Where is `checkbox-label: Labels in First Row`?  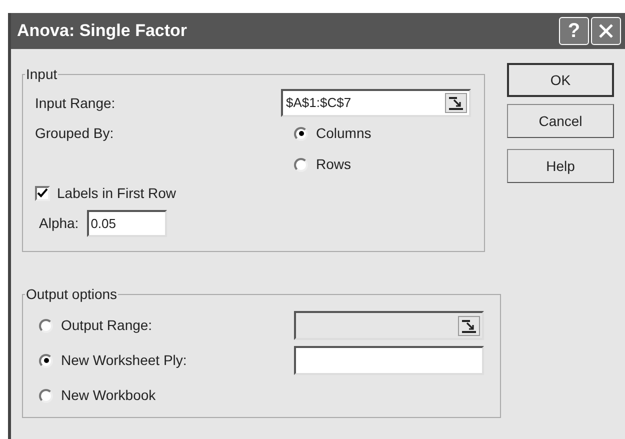 checkbox-label: Labels in First Row is located at coordinates (116, 193).